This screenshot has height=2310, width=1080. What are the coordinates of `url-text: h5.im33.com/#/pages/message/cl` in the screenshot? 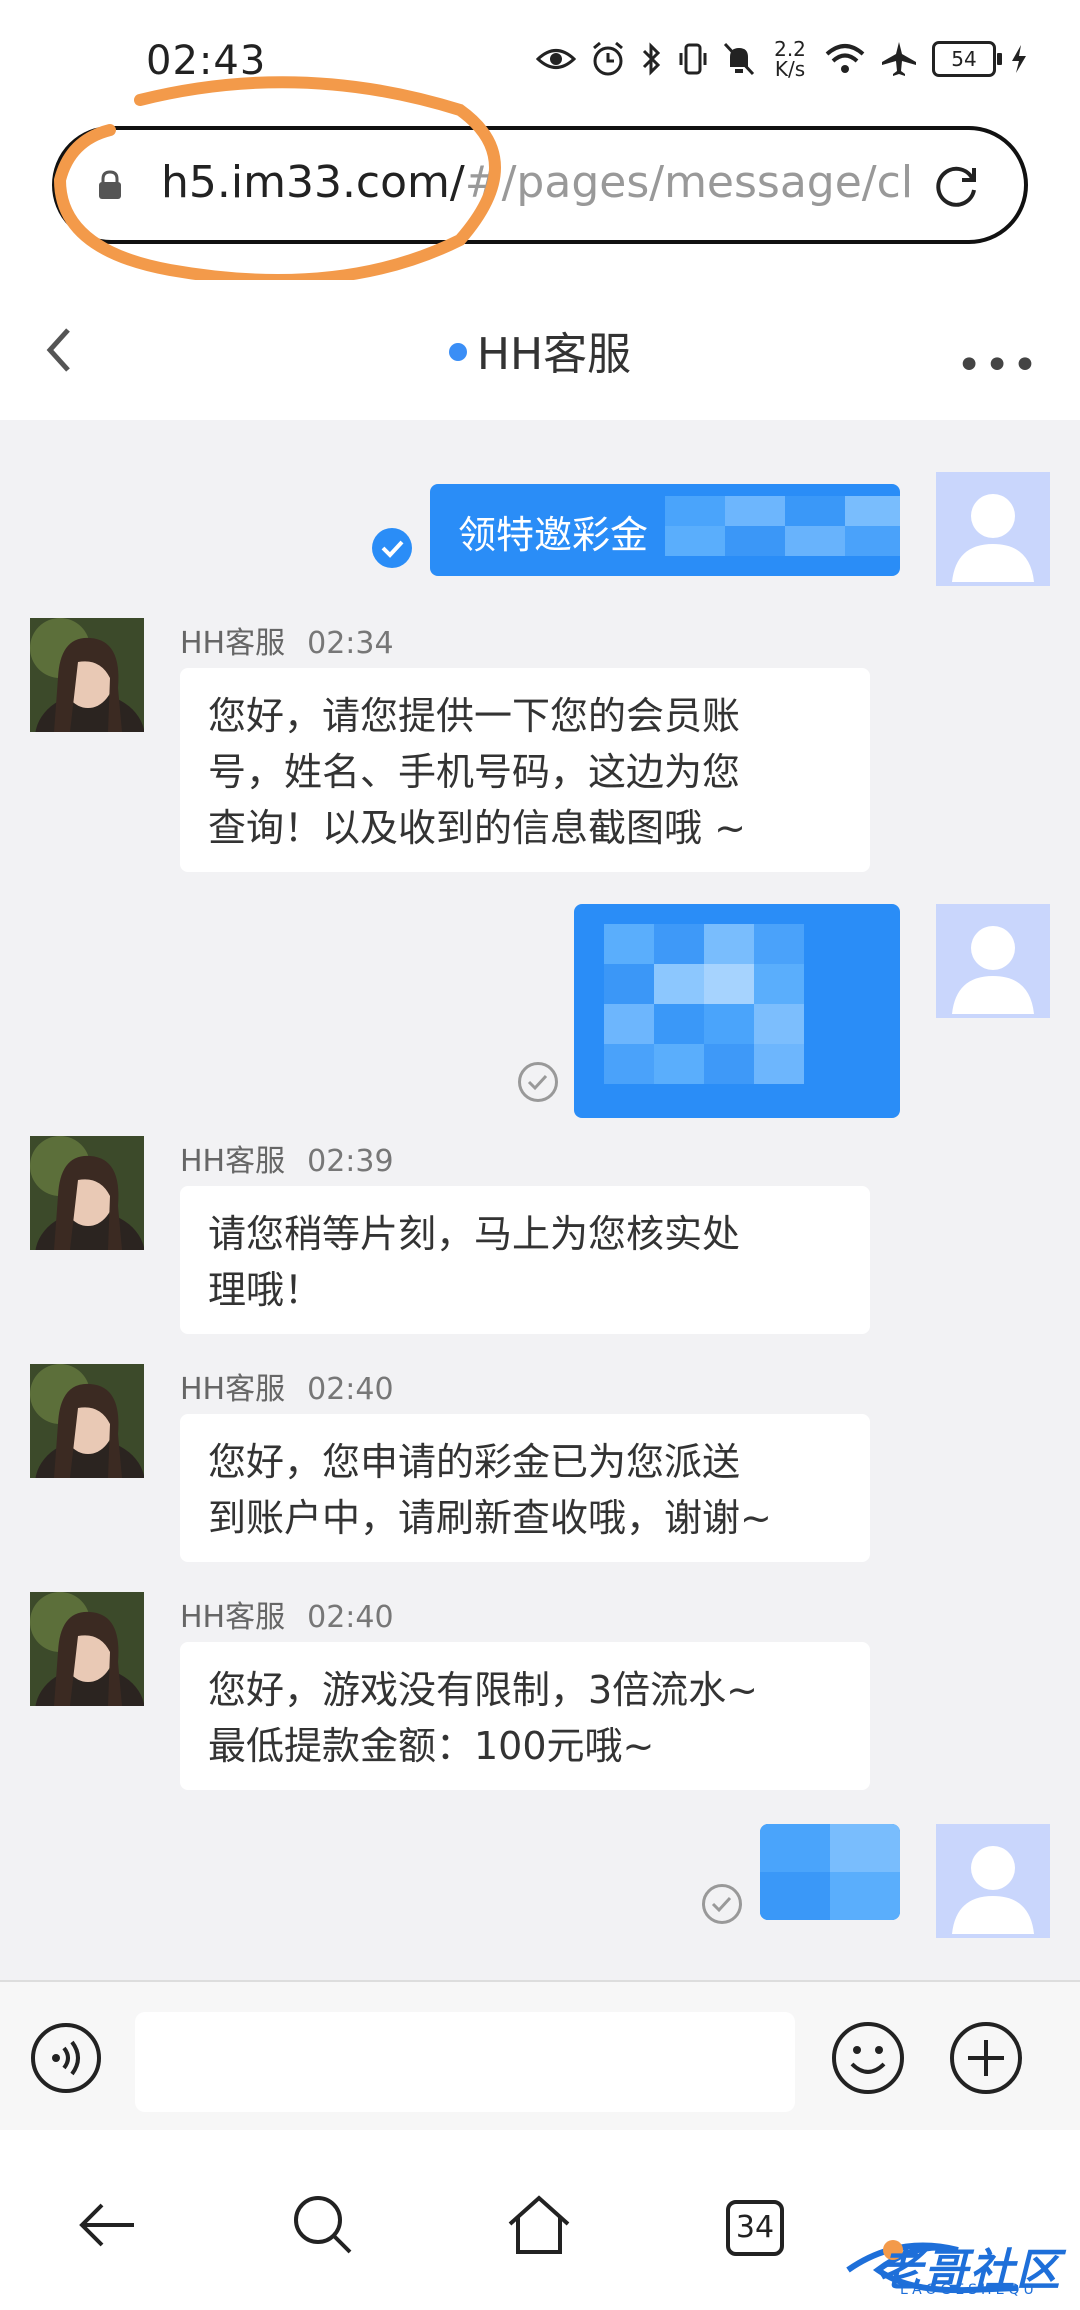 It's located at (556, 182).